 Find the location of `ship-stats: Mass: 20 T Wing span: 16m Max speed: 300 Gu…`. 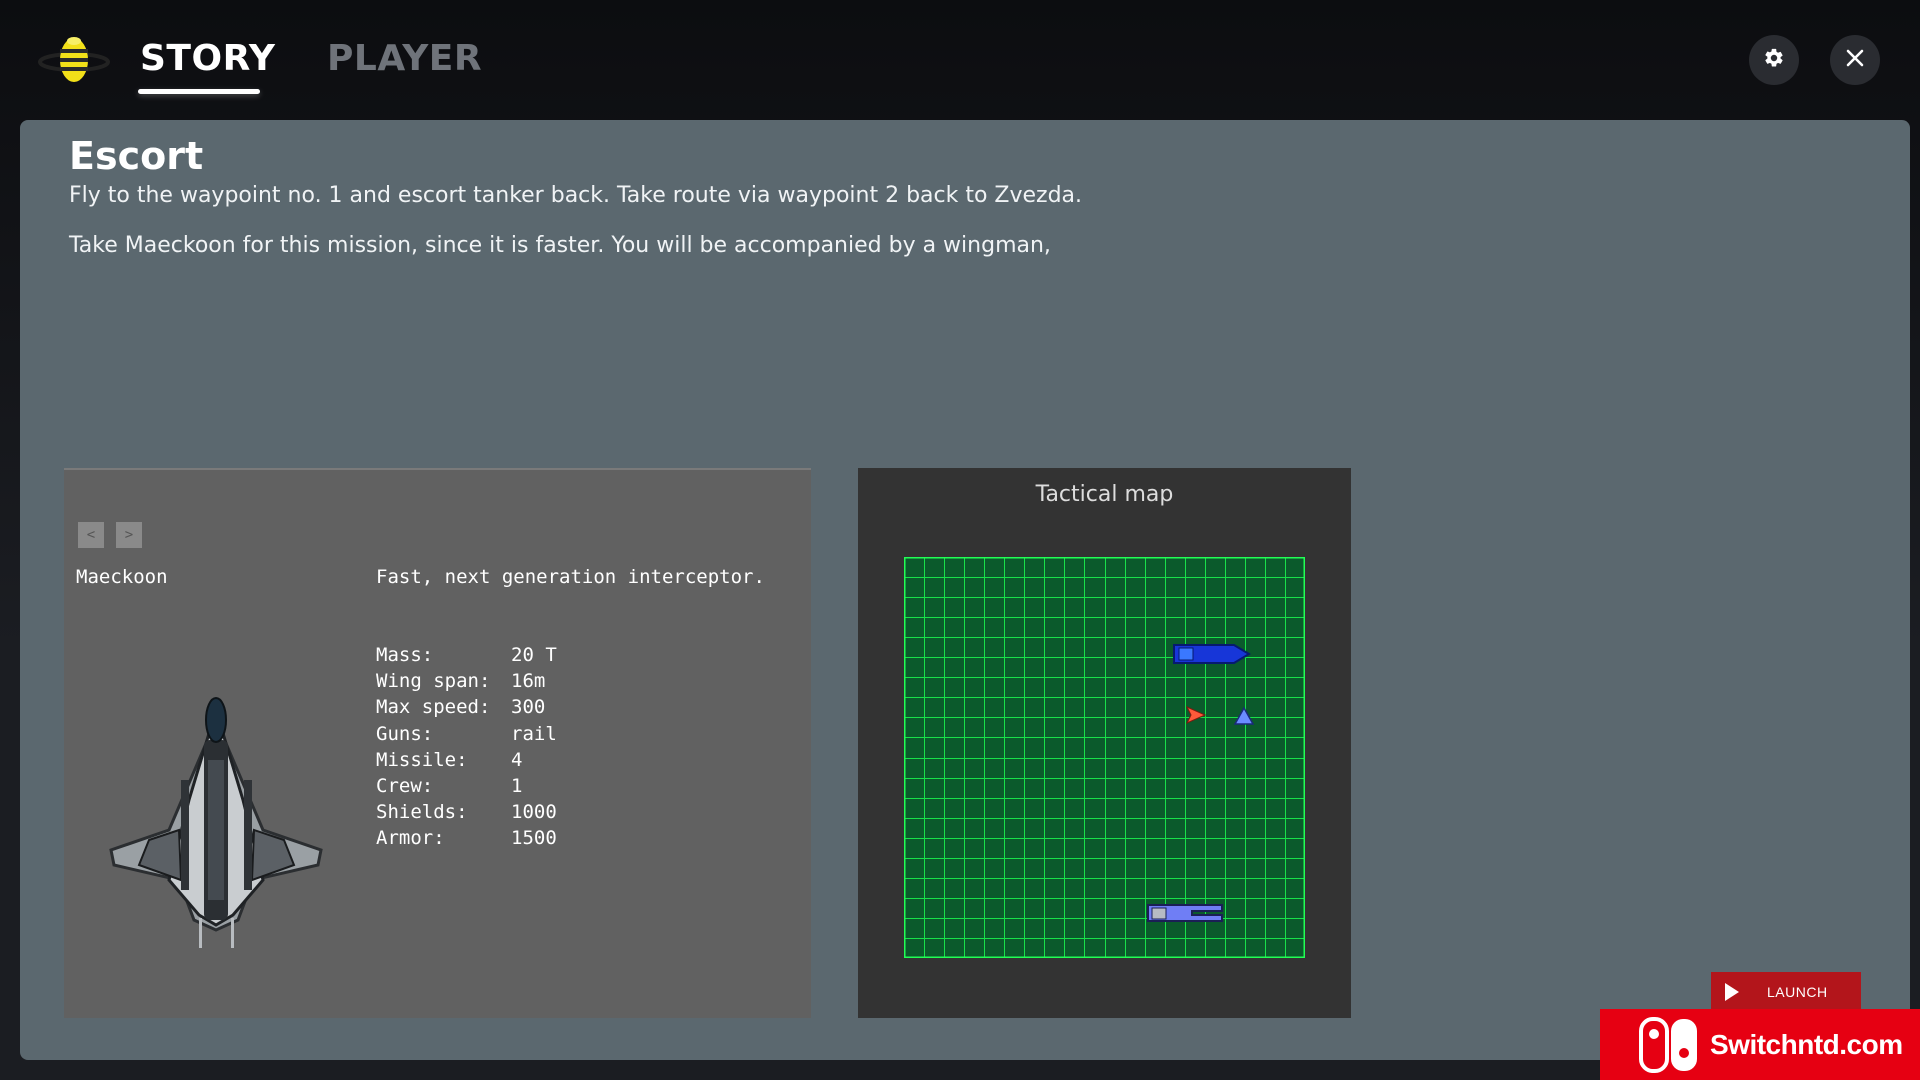

ship-stats: Mass: 20 T Wing span: 16m Max speed: 300 Gu… is located at coordinates (466, 749).